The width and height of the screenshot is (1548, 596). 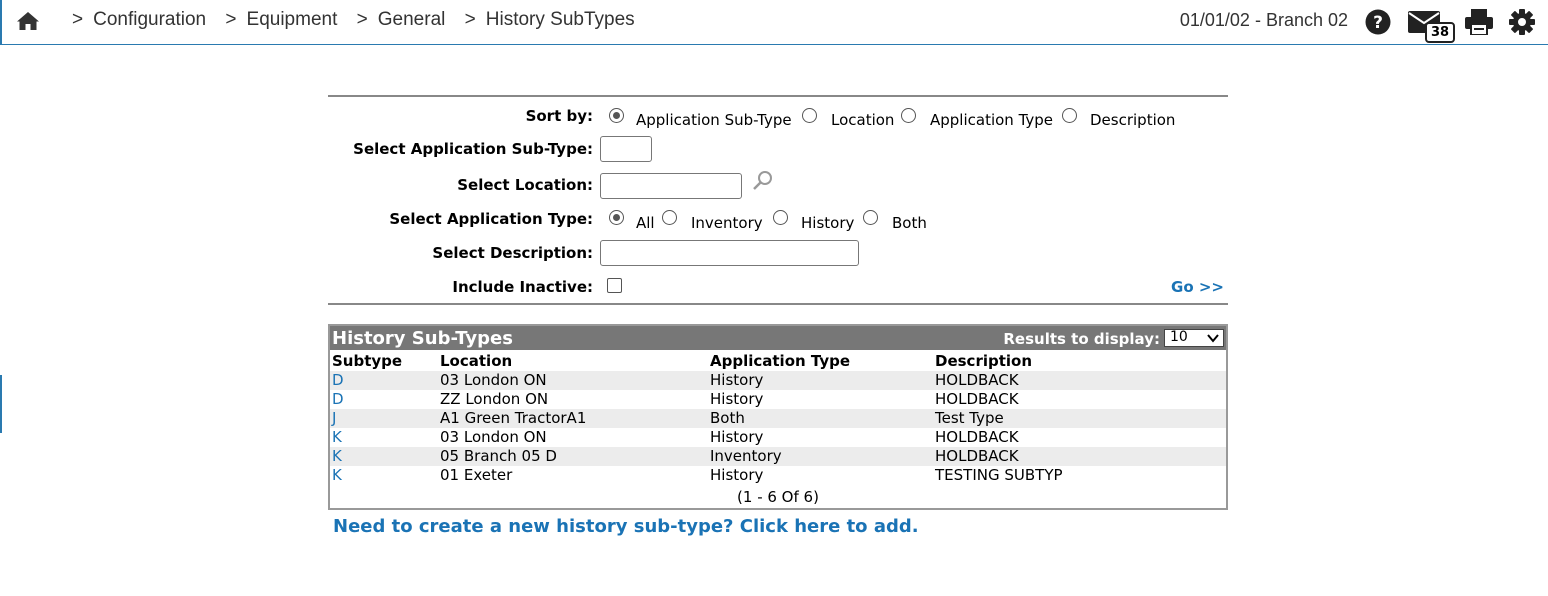 I want to click on sort-radio-app-type, so click(x=908, y=115).